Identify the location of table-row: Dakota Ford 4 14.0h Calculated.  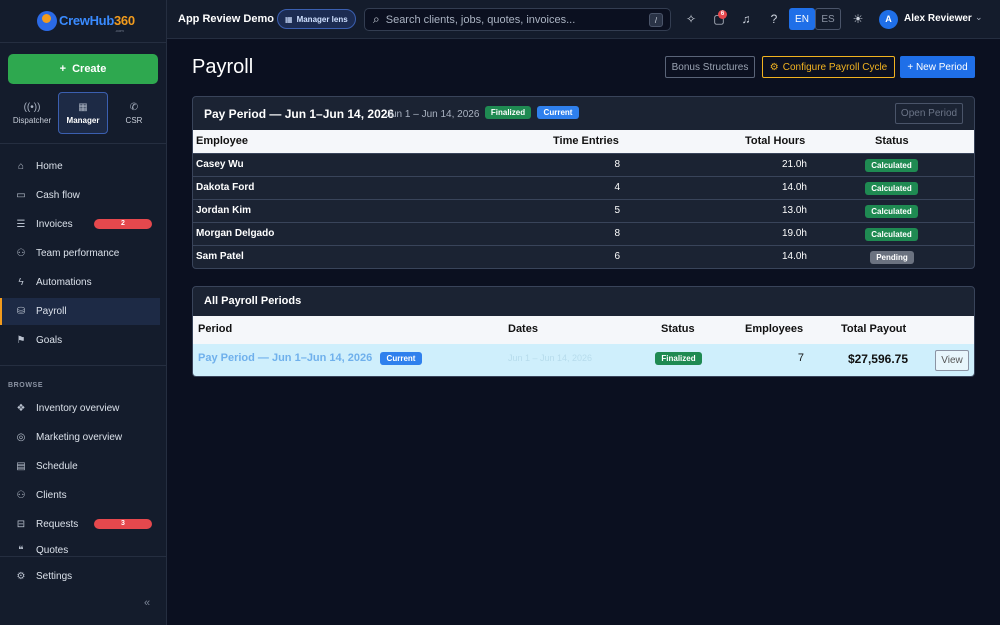
(583, 187).